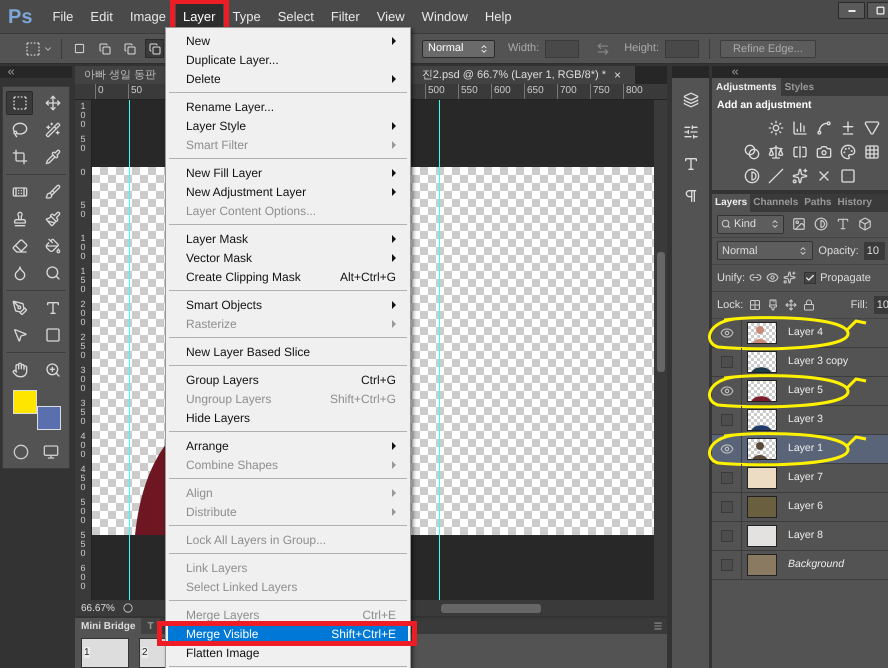 This screenshot has height=668, width=888. Describe the element at coordinates (223, 615) in the screenshot. I see `menu-entry-label: Merge Layers` at that location.